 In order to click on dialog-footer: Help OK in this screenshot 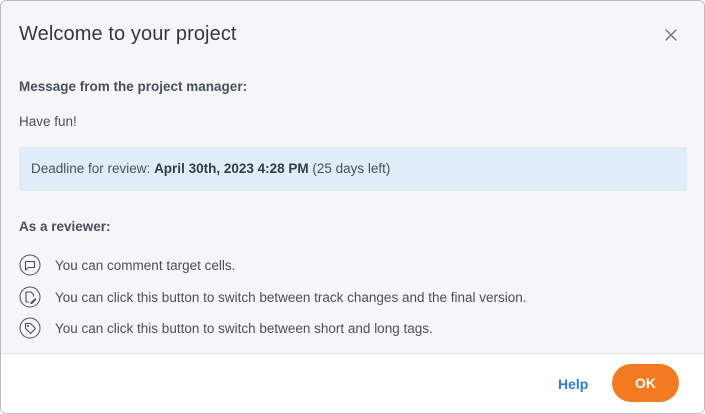, I will do `click(352, 383)`.